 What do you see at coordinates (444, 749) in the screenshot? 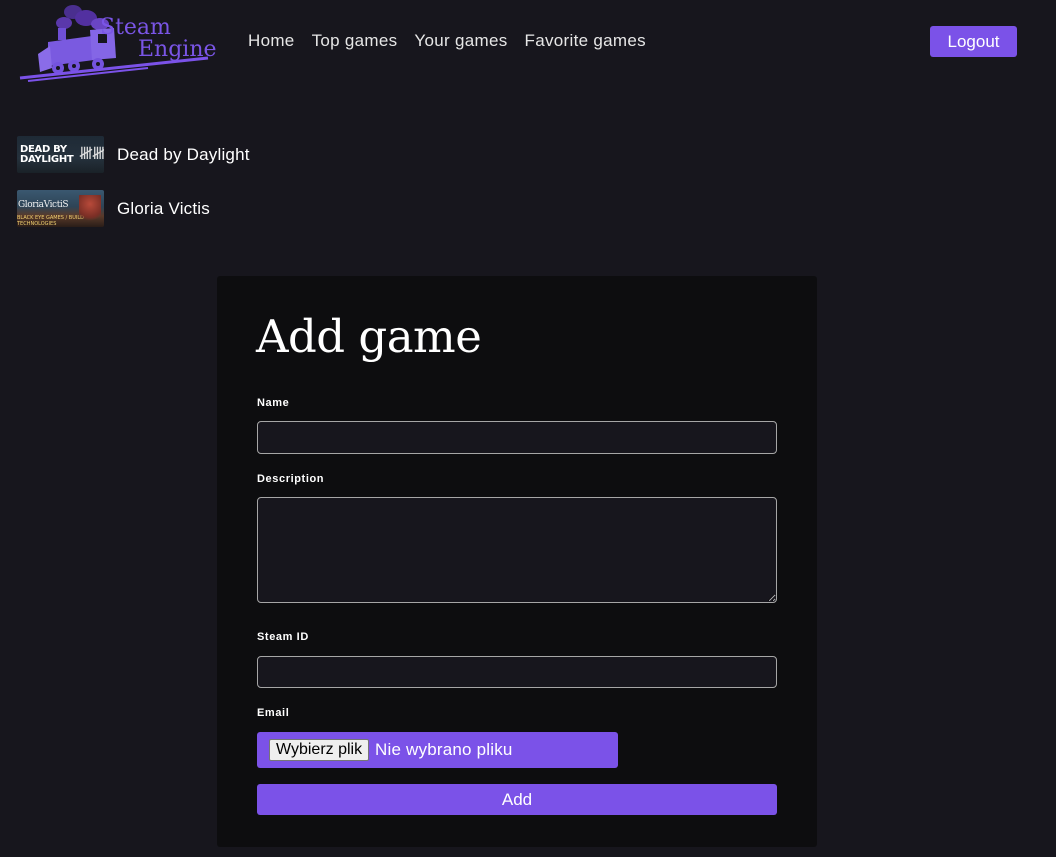
I see `file-status-text: Nie wybrano pliku` at bounding box center [444, 749].